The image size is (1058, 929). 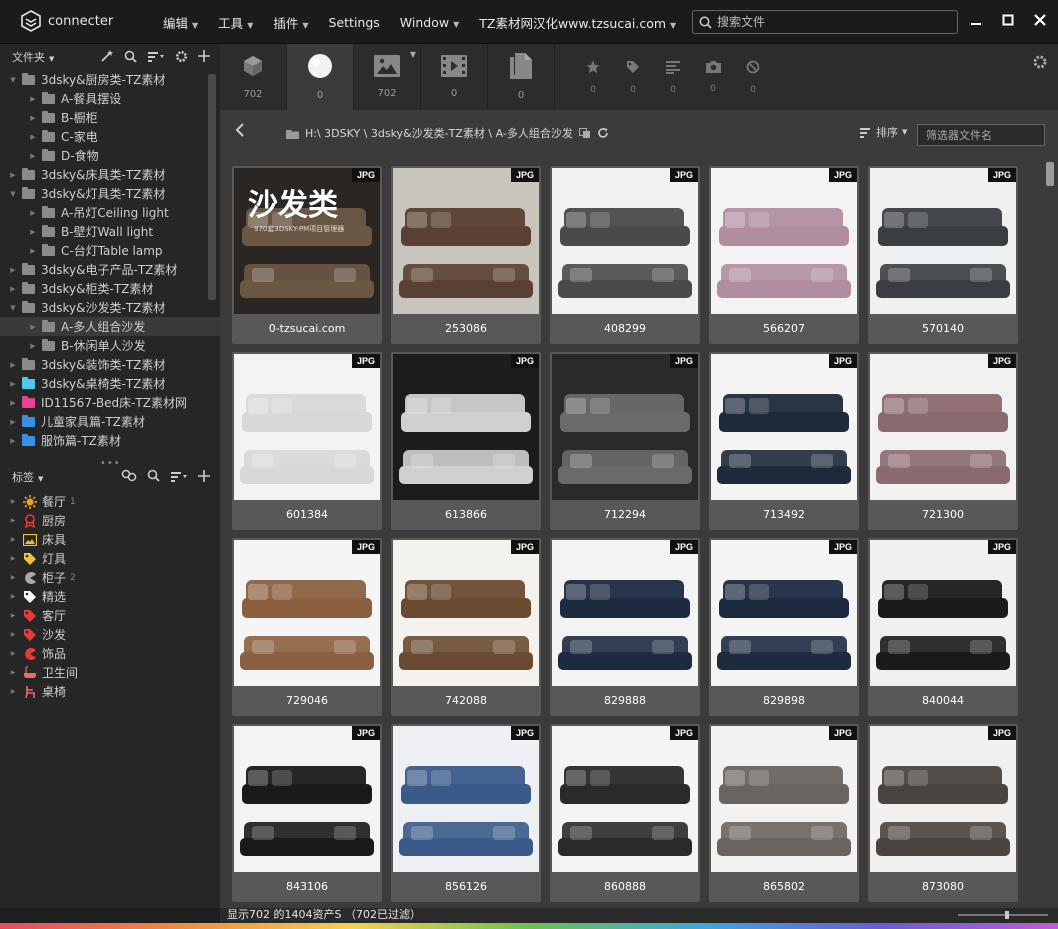 What do you see at coordinates (625, 255) in the screenshot?
I see `asset-card: JPG 408299` at bounding box center [625, 255].